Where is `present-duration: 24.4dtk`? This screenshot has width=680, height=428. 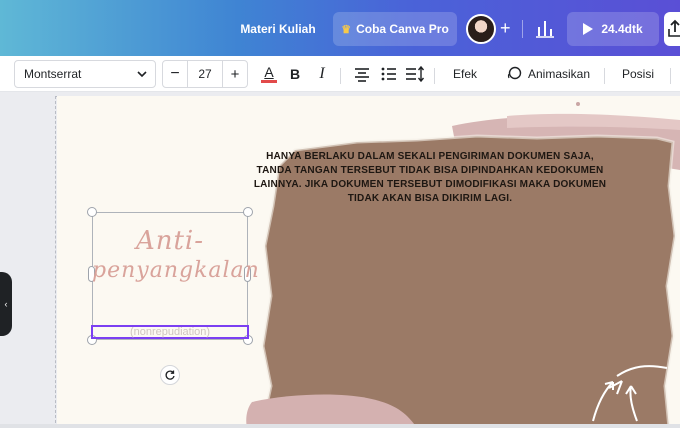
present-duration: 24.4dtk is located at coordinates (622, 29).